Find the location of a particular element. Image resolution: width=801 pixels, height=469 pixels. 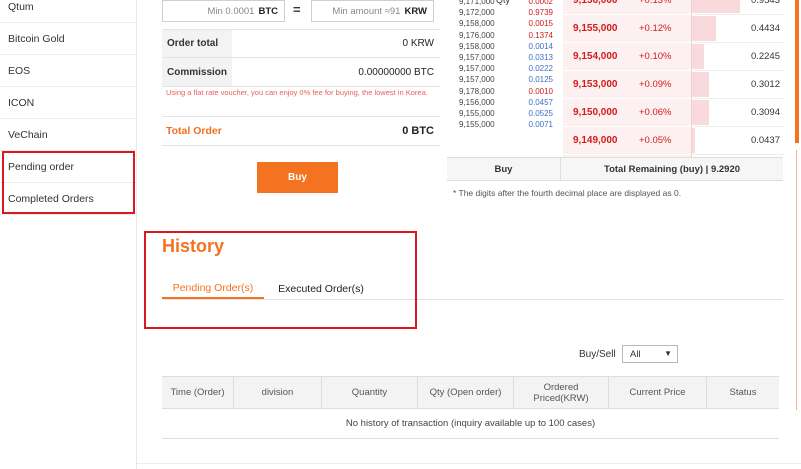

chevron-down-icon: ▼ is located at coordinates (668, 353).